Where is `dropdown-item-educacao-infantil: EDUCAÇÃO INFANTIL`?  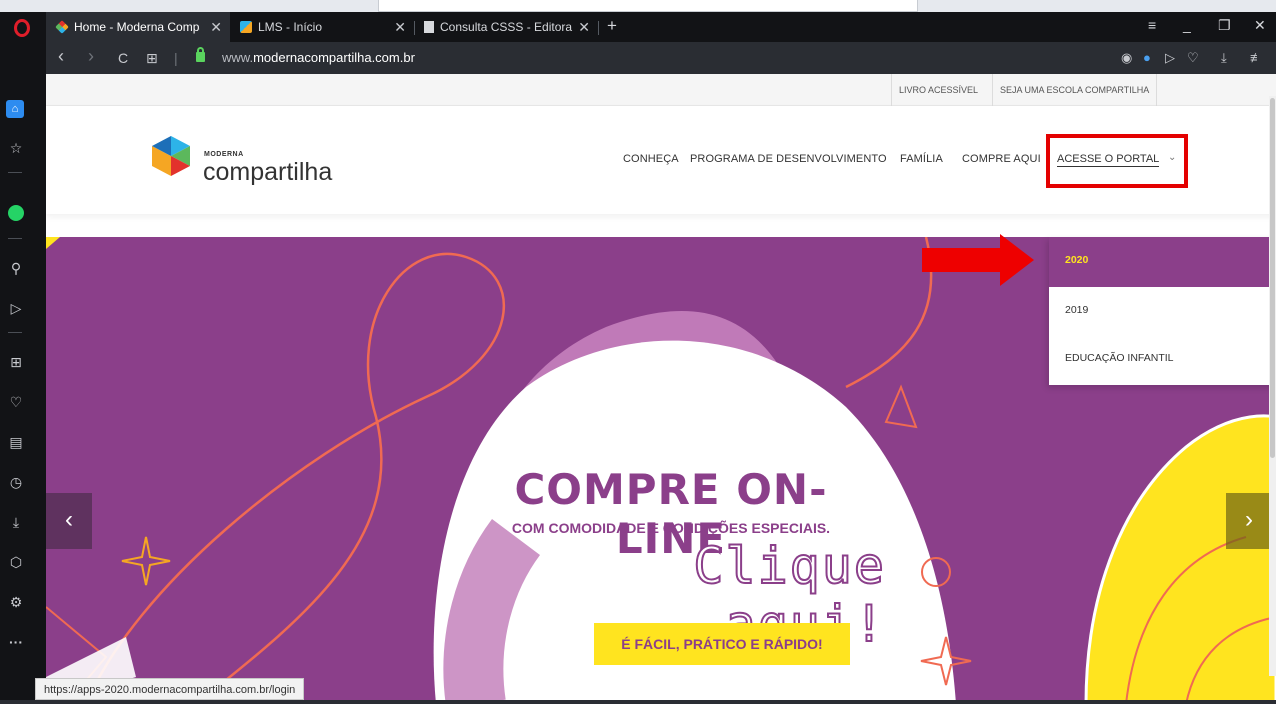
dropdown-item-educacao-infantil: EDUCAÇÃO INFANTIL is located at coordinates (1162, 360).